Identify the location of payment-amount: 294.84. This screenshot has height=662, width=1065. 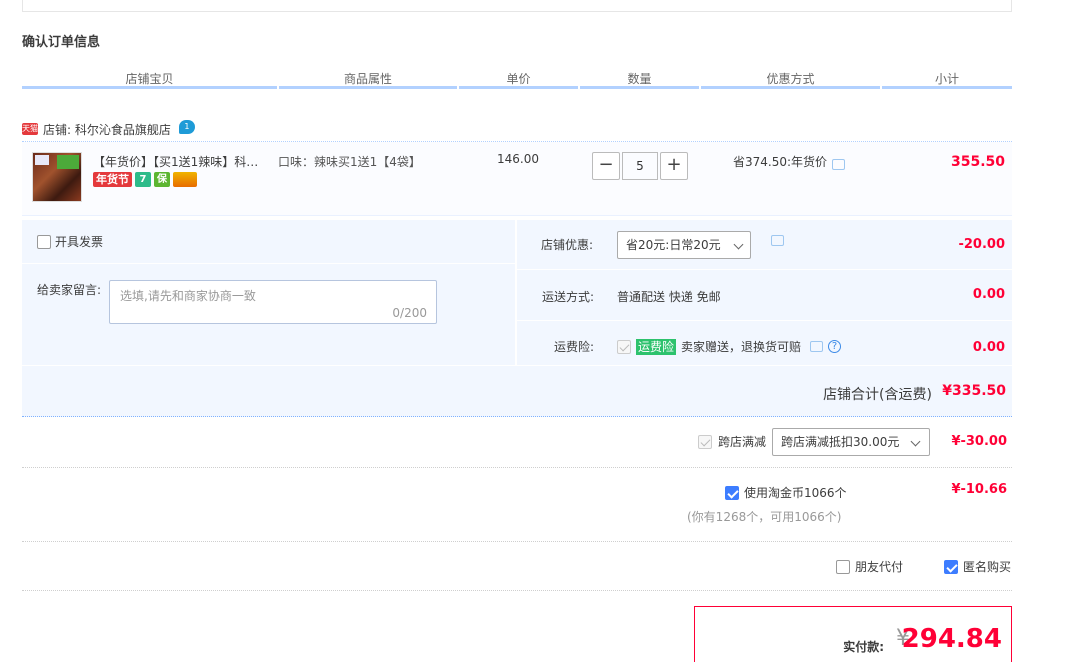
(951, 639).